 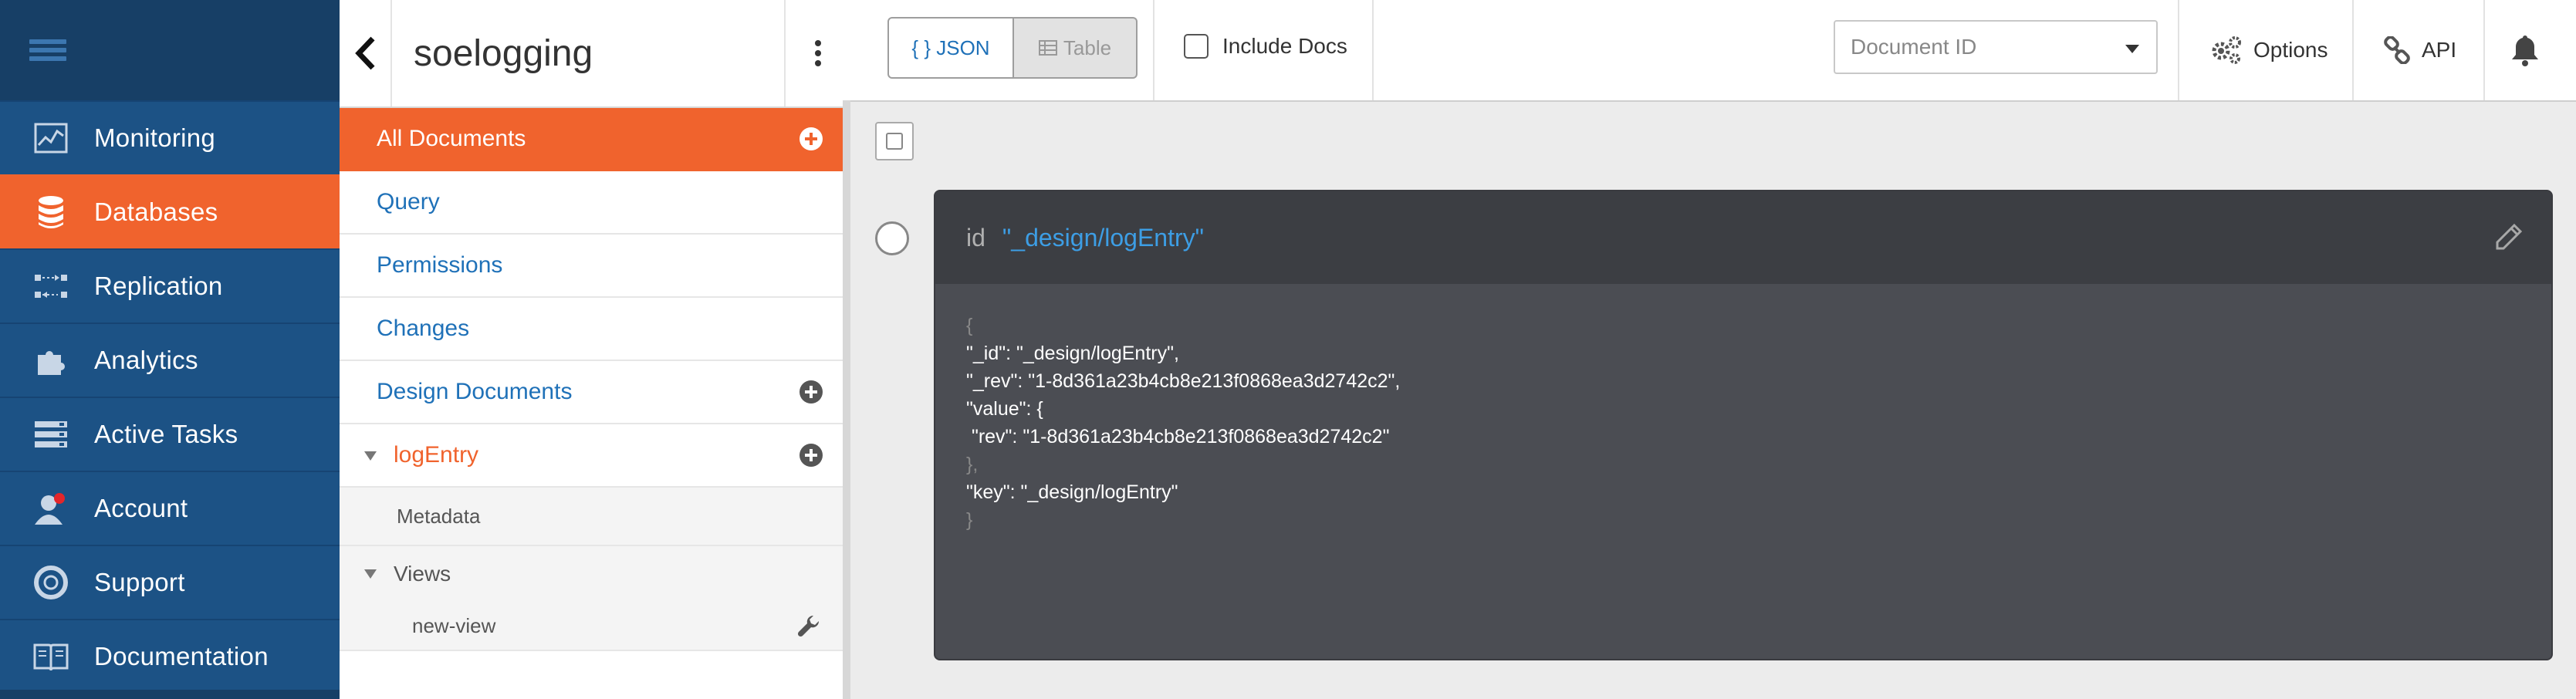 I want to click on design-doc-submenu: Metadata Views new-view, so click(x=595, y=569).